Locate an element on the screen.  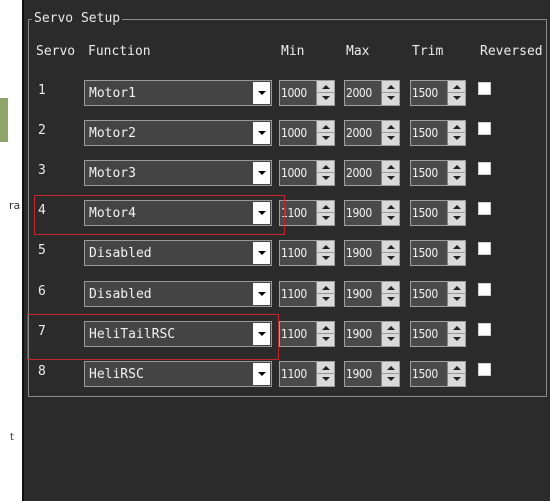
function-dropdown: Motor2 is located at coordinates (178, 133).